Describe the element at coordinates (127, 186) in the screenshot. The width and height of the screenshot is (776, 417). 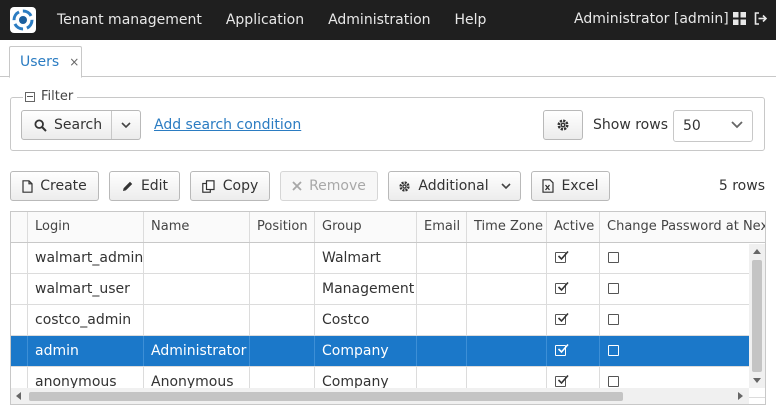
I see `pencil-icon` at that location.